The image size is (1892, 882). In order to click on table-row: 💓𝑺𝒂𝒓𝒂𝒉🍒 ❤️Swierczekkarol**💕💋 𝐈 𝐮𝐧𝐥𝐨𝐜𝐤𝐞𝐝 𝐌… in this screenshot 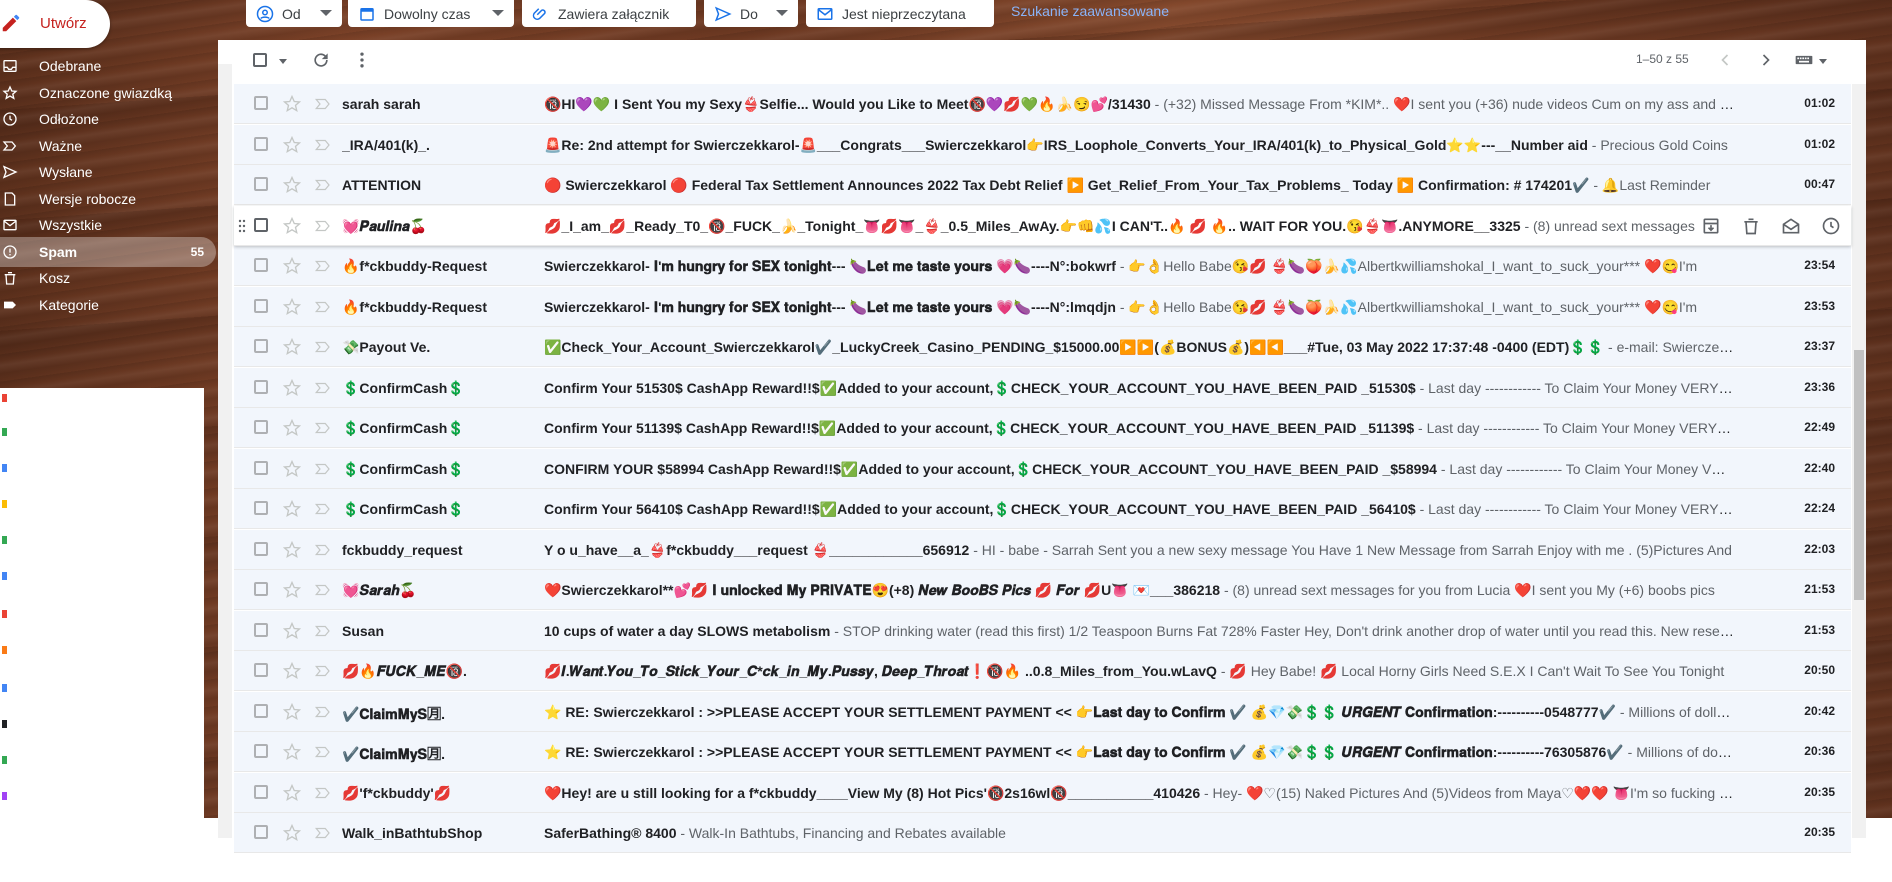, I will do `click(1042, 590)`.